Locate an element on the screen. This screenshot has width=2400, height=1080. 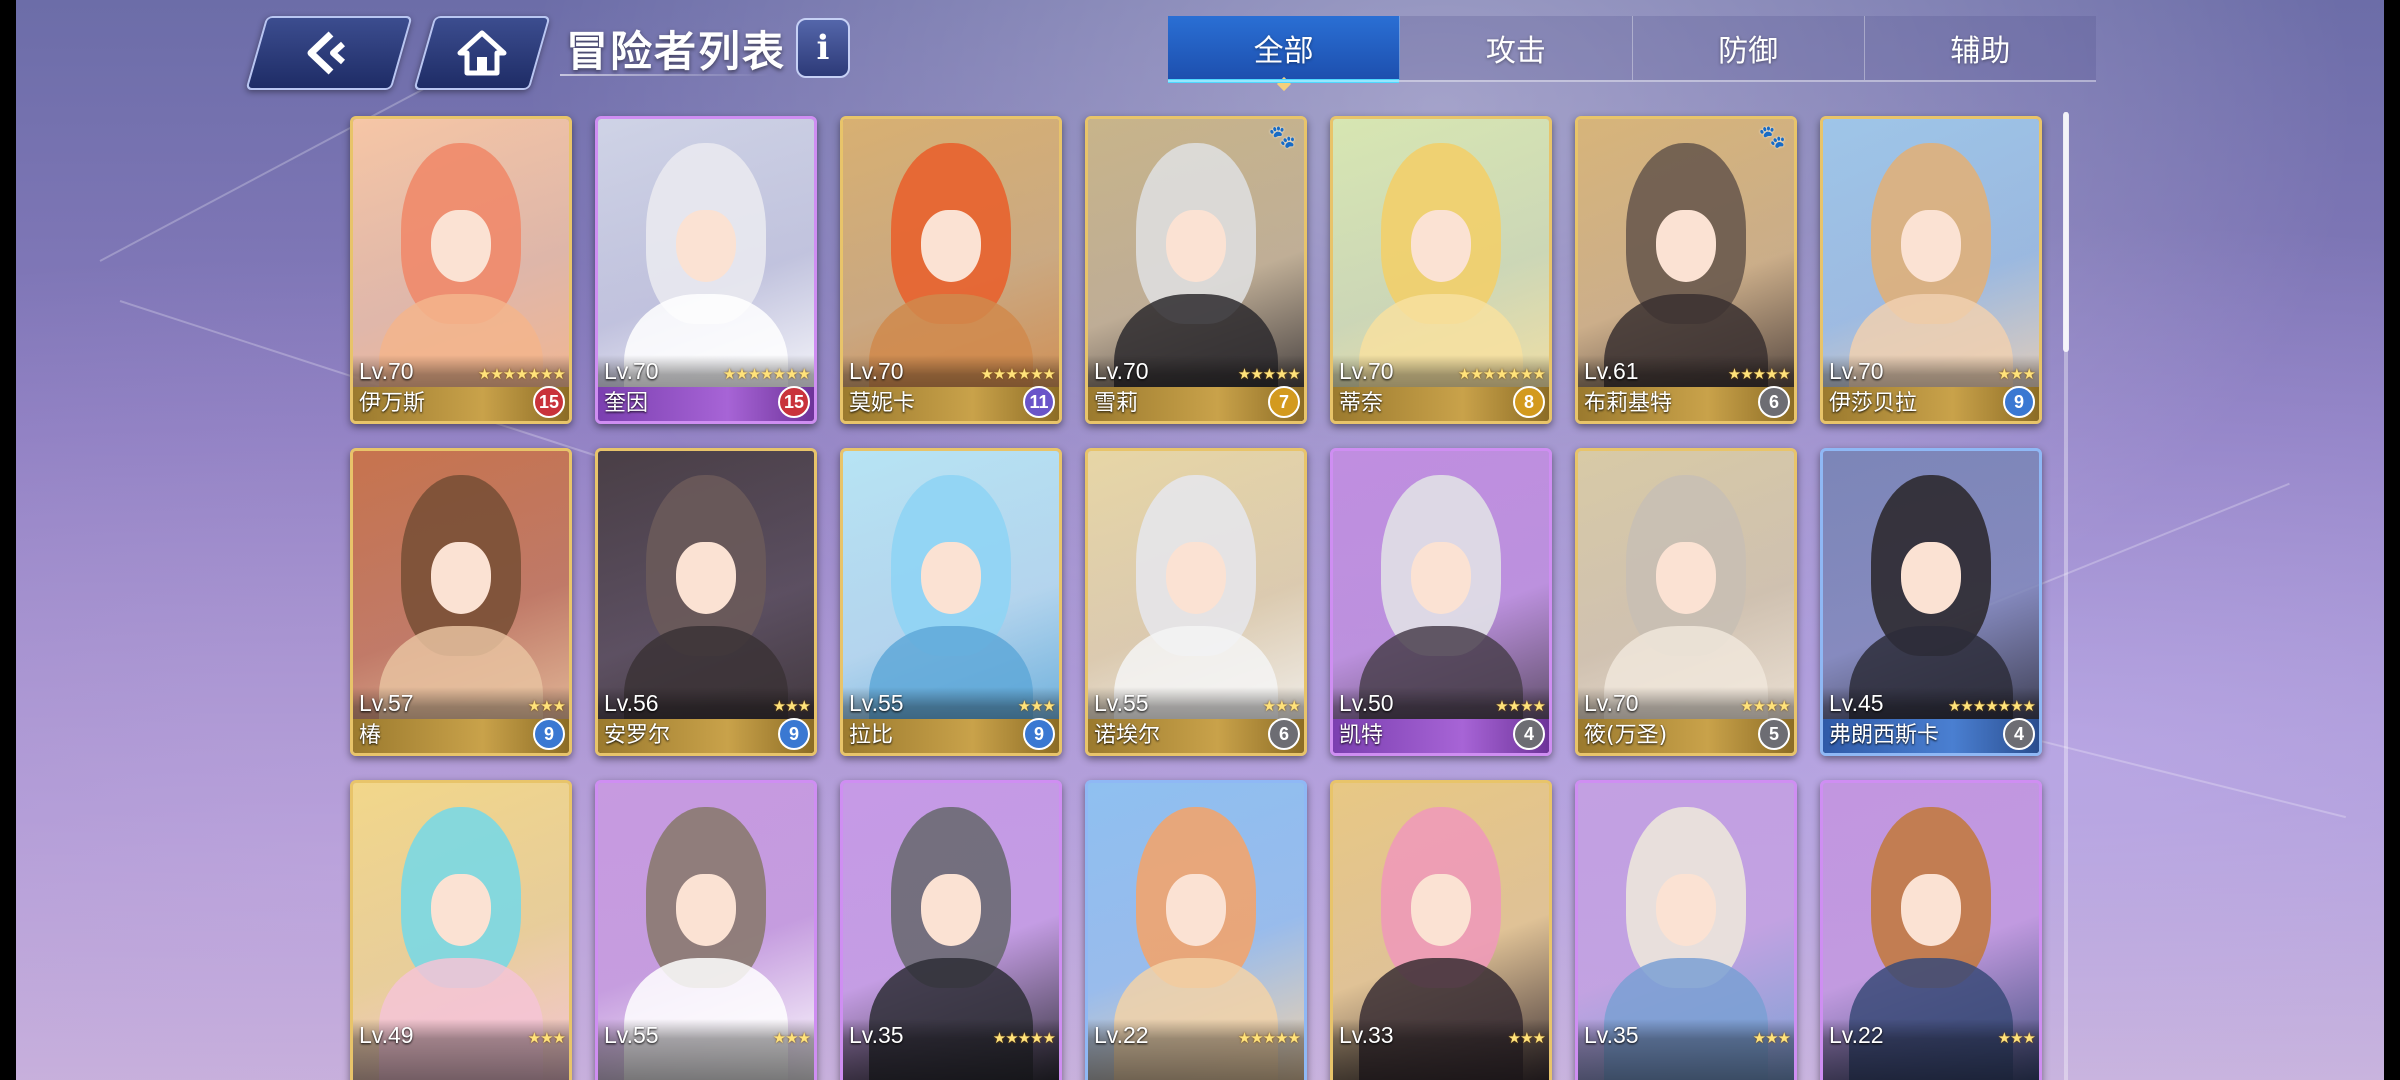
rank-badge: 7 is located at coordinates (1284, 402).